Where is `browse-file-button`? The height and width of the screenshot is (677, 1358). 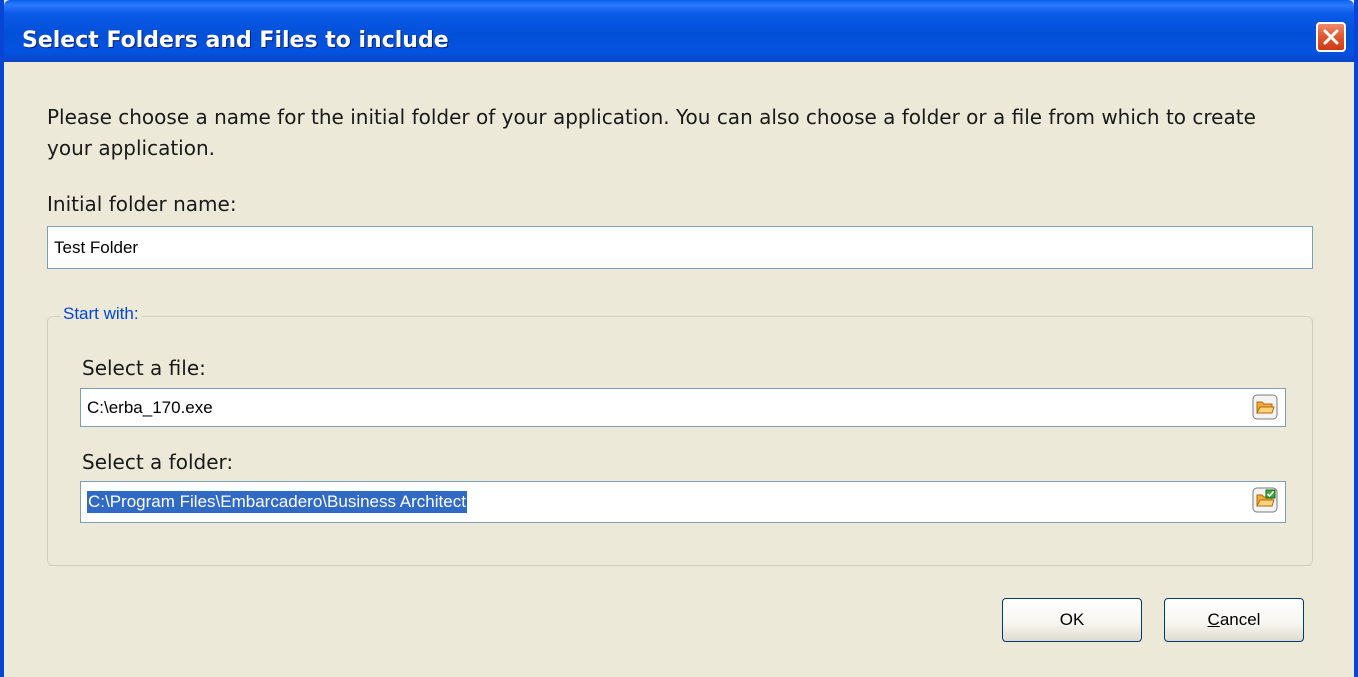
browse-file-button is located at coordinates (1265, 407).